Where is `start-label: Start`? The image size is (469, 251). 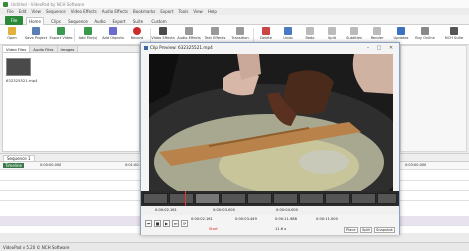
start-label: Start is located at coordinates (213, 229).